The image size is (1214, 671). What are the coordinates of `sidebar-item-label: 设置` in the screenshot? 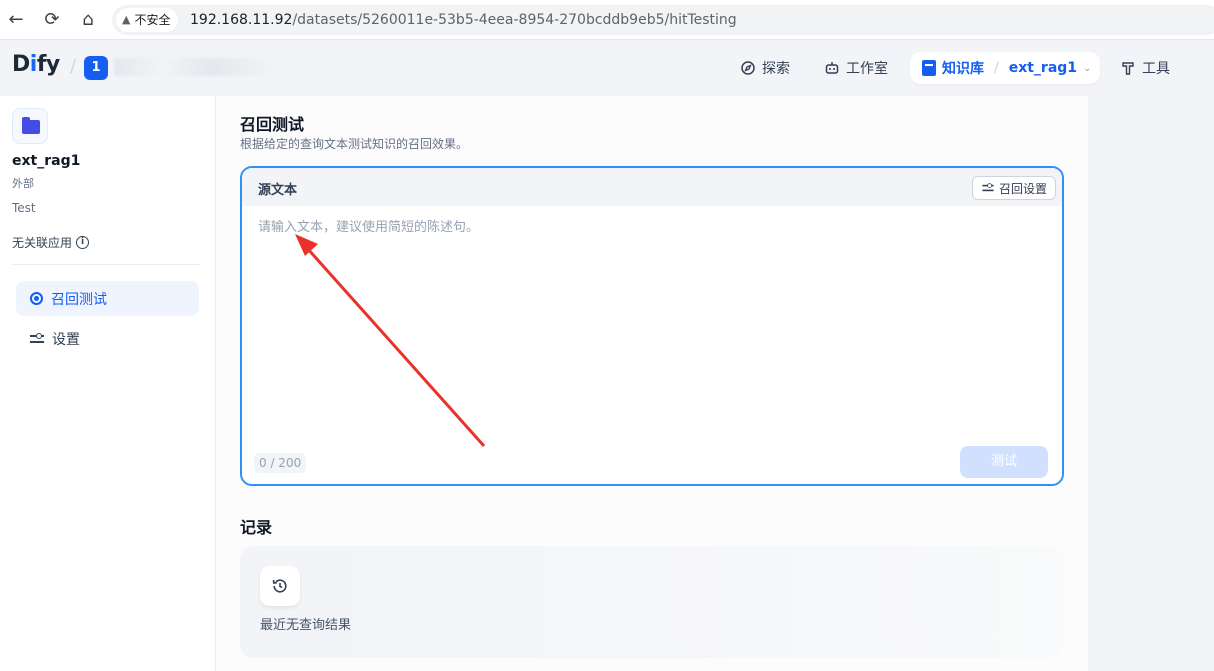 It's located at (66, 339).